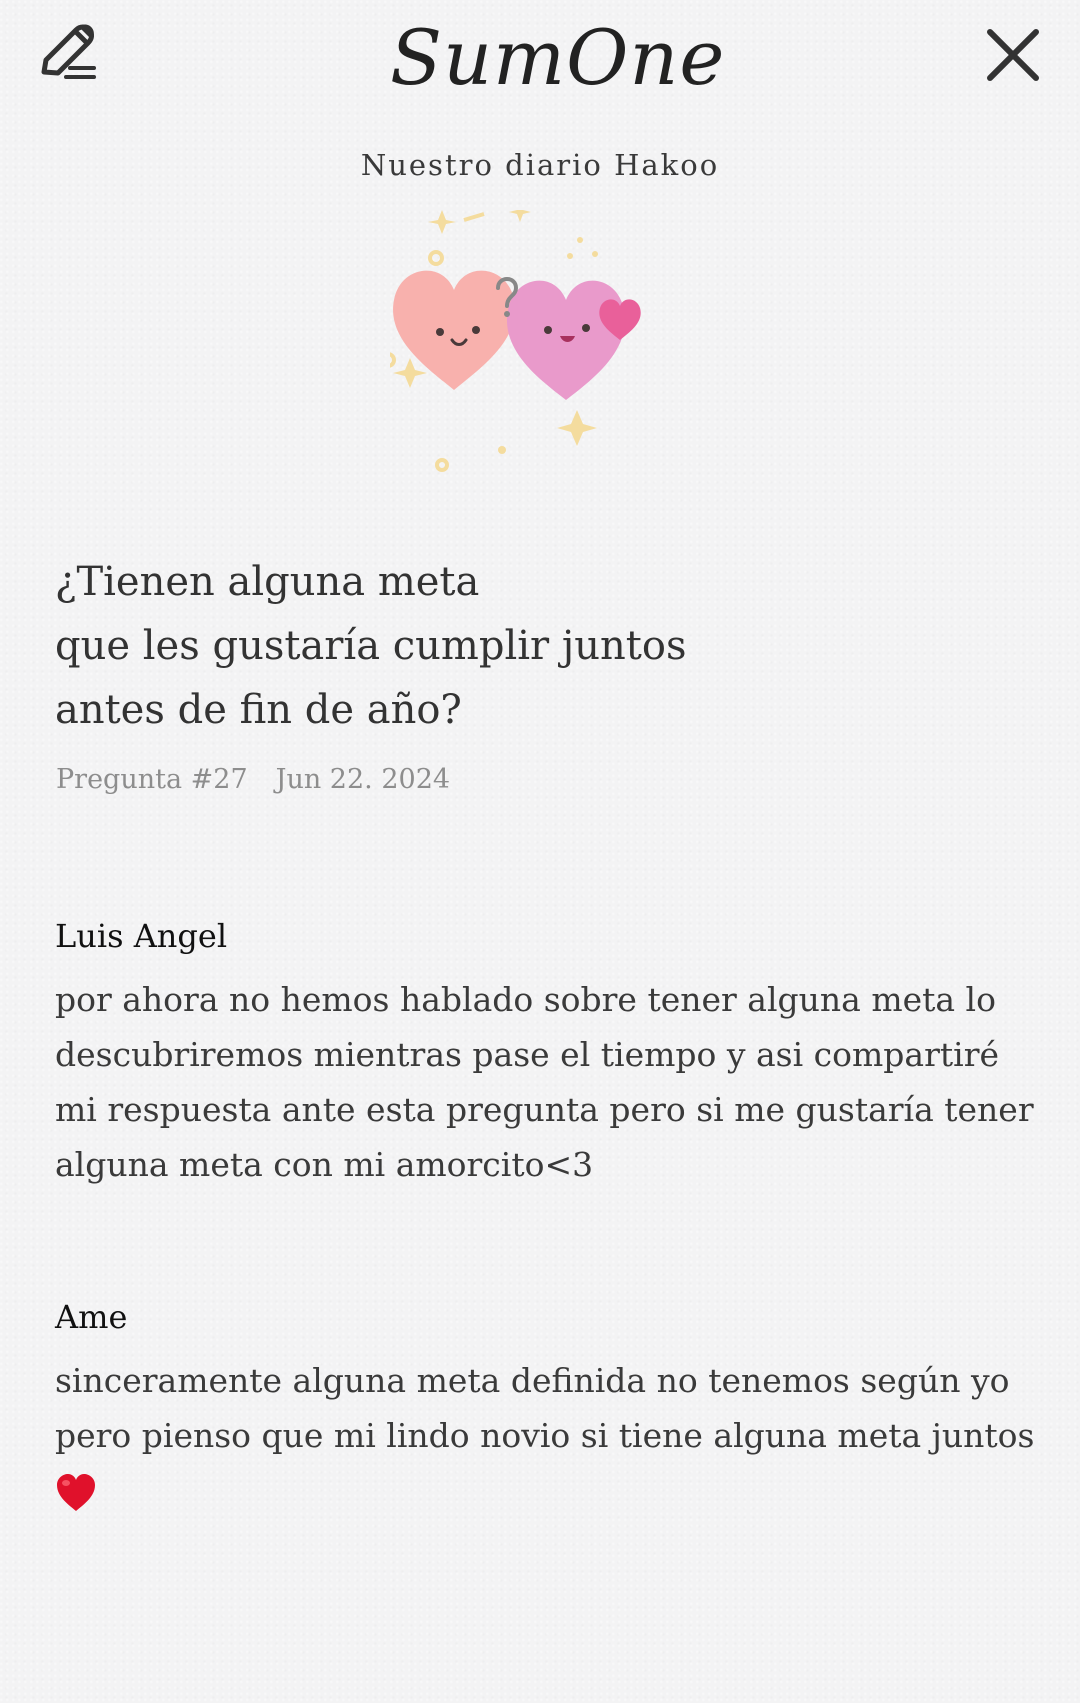 This screenshot has height=1703, width=1080. What do you see at coordinates (324, 1164) in the screenshot?
I see `answer-line: alguna meta con mi amorcito<3` at bounding box center [324, 1164].